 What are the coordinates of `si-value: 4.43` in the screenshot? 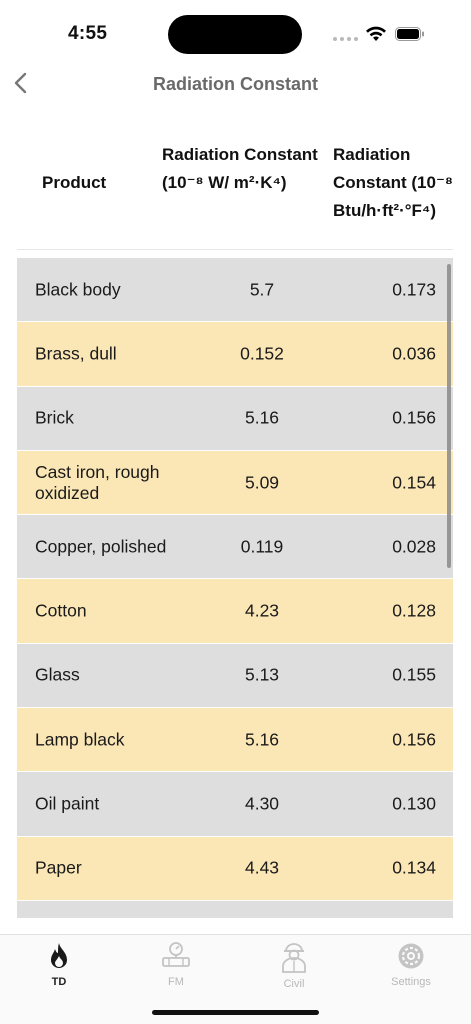 It's located at (262, 867).